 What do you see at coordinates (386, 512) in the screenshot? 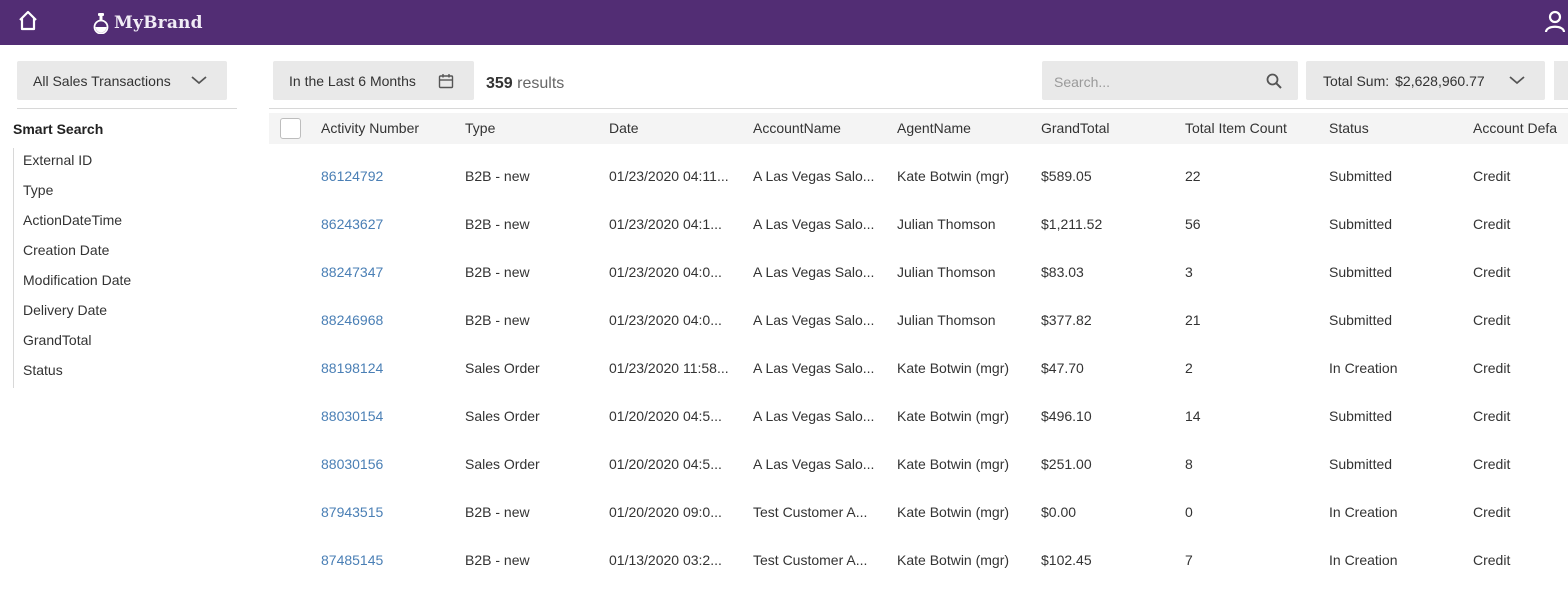
I see `activity-number-link: 87943515` at bounding box center [386, 512].